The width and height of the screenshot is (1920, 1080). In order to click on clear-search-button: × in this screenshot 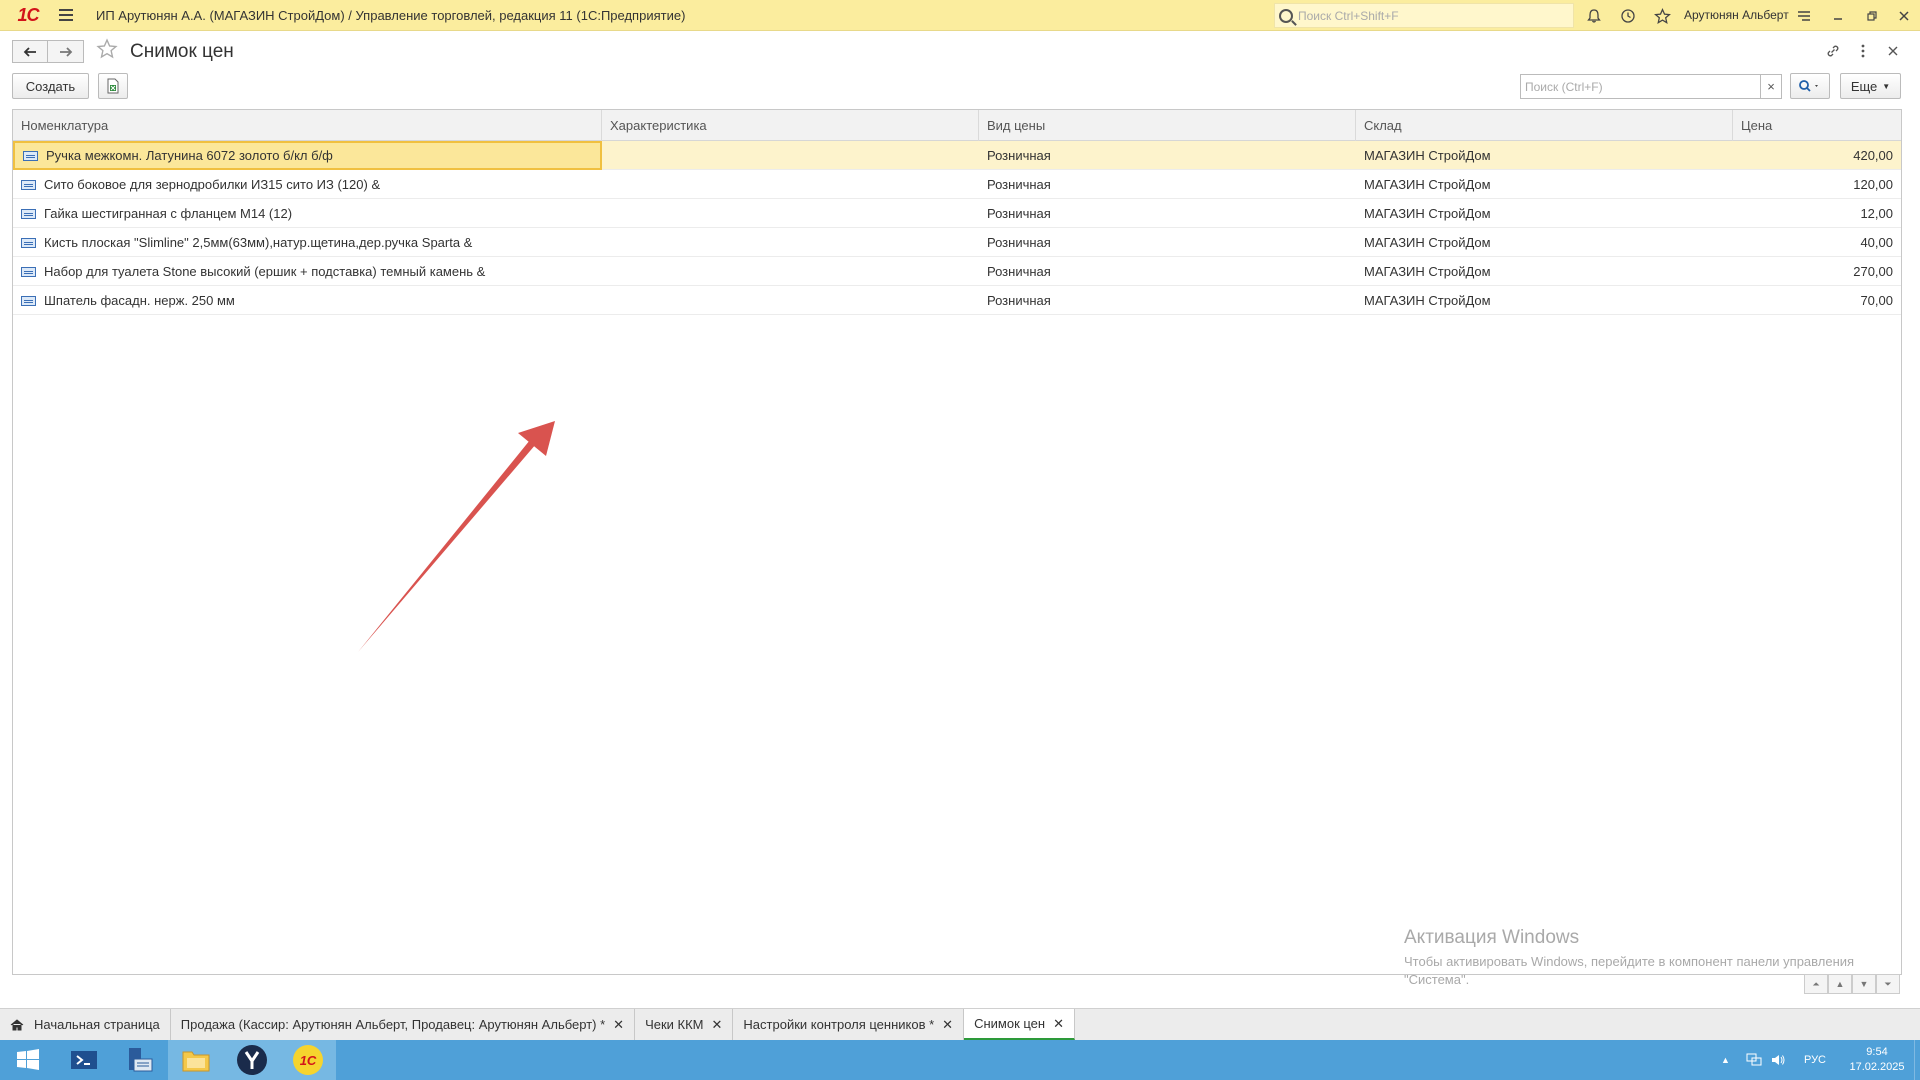, I will do `click(1771, 86)`.